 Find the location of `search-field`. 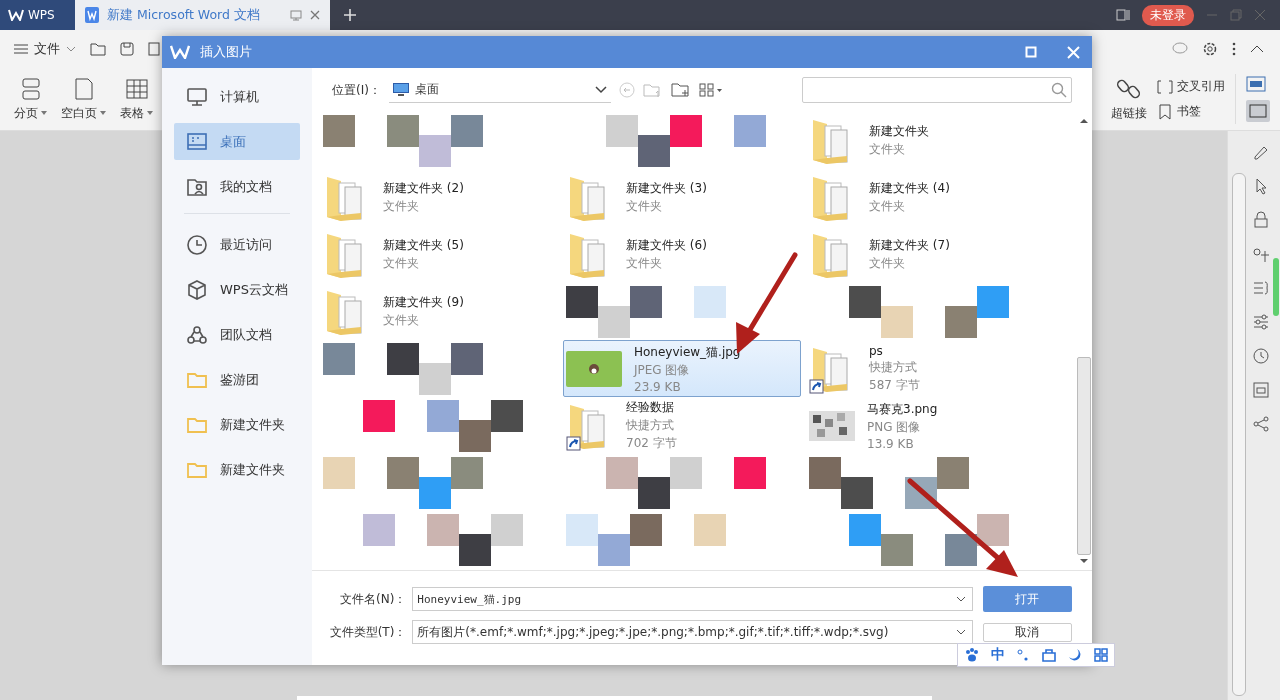

search-field is located at coordinates (937, 90).